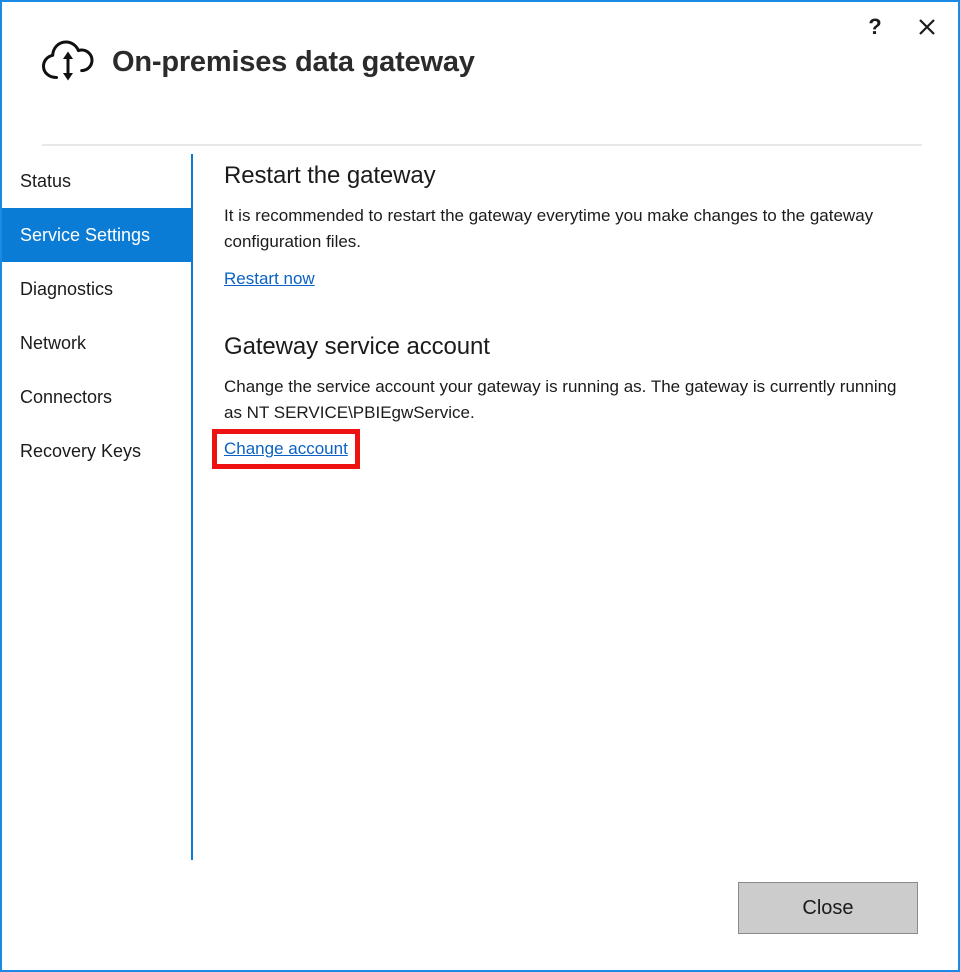 The width and height of the screenshot is (960, 972). I want to click on sidebar-item-label: Recovery Keys, so click(81, 450).